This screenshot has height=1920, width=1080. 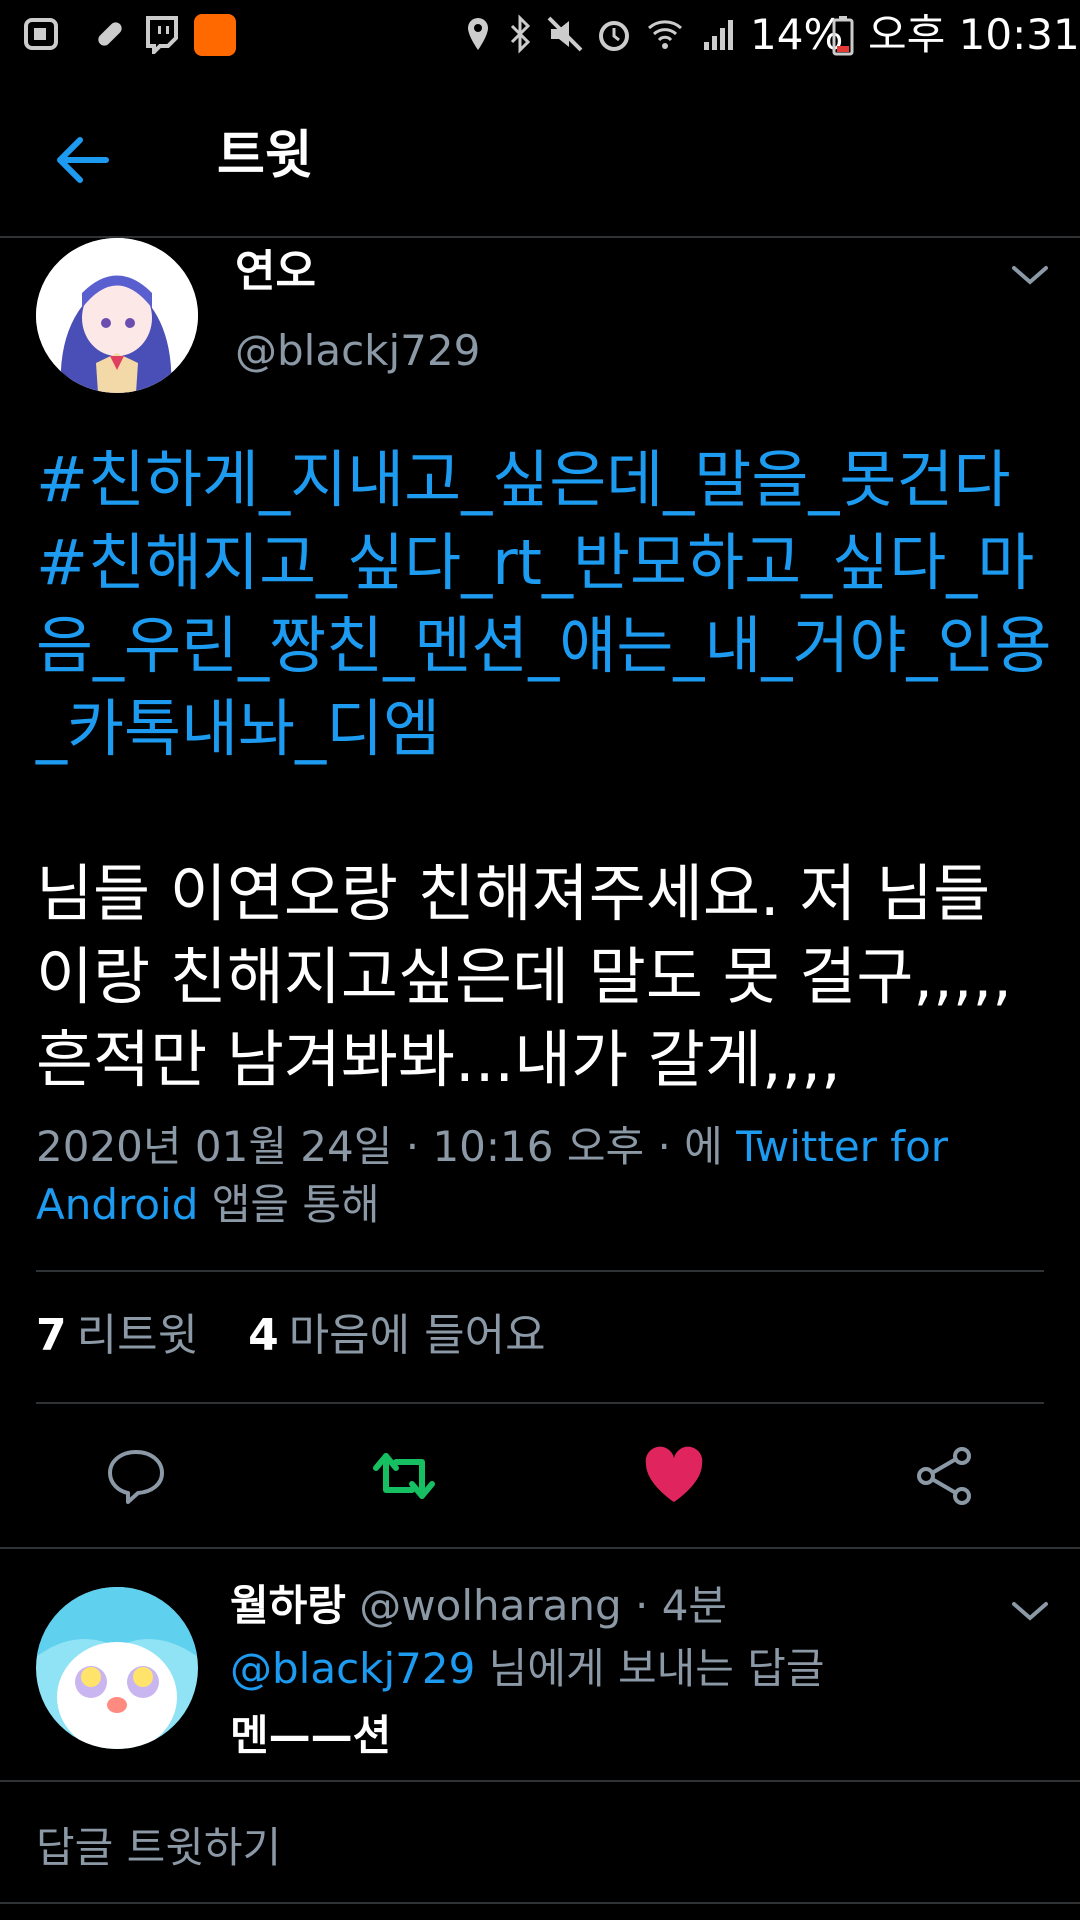 I want to click on reply-to-line: @blackj729 님에게 보내는 답글, so click(x=527, y=1669).